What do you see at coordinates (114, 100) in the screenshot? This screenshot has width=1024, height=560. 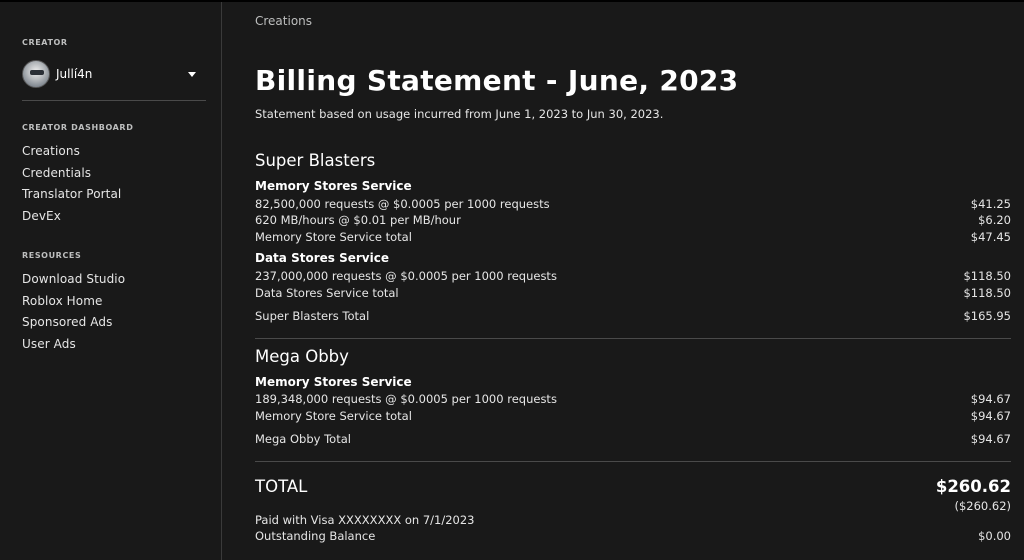 I see `sidebar-divider` at bounding box center [114, 100].